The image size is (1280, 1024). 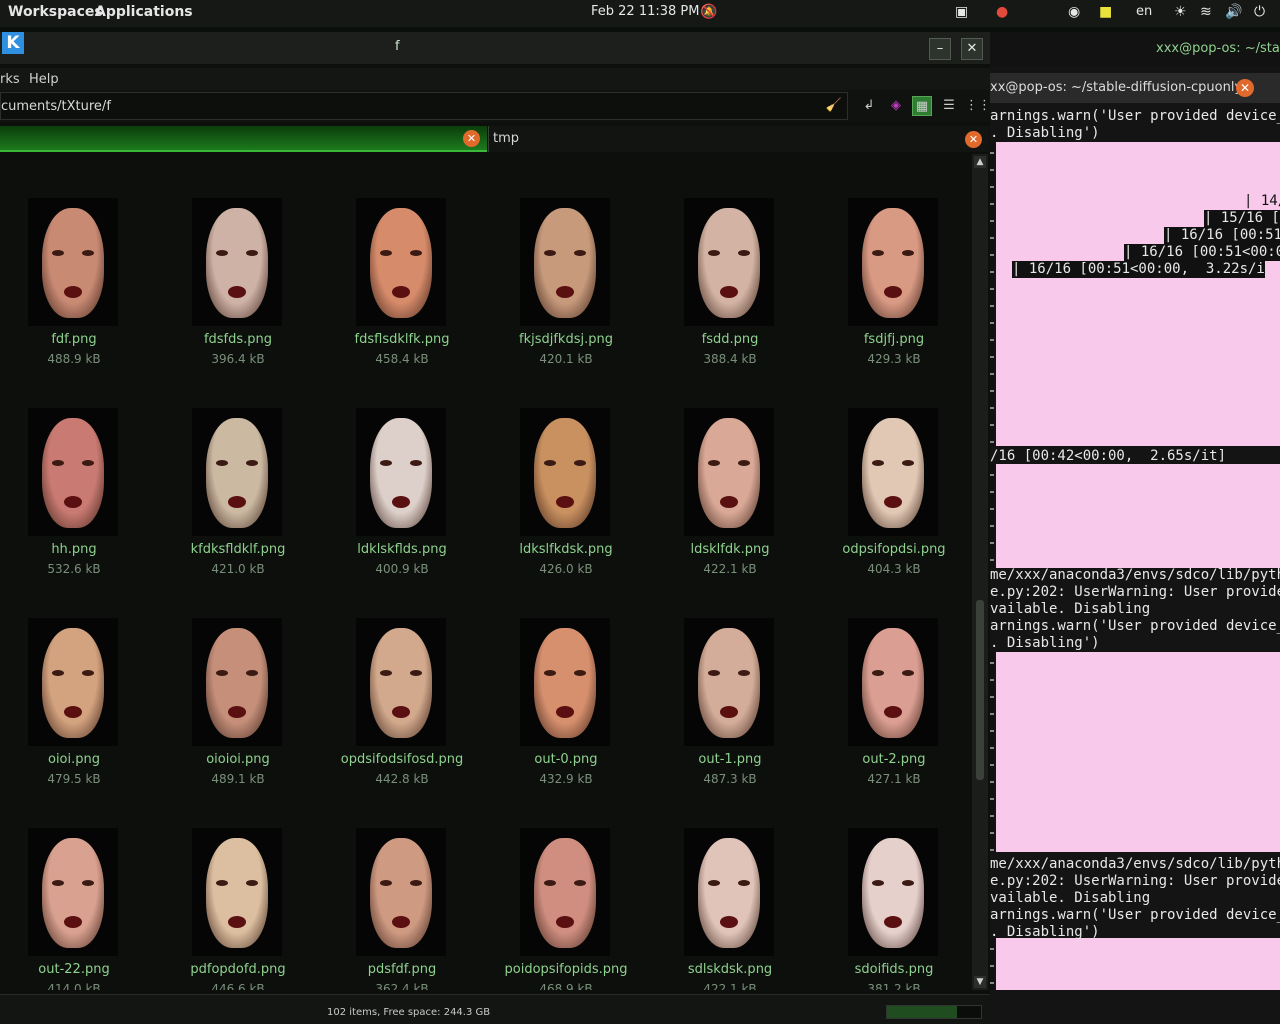 What do you see at coordinates (402, 286) in the screenshot?
I see `file-item: fdsflsdklfk.png 458.4 kB` at bounding box center [402, 286].